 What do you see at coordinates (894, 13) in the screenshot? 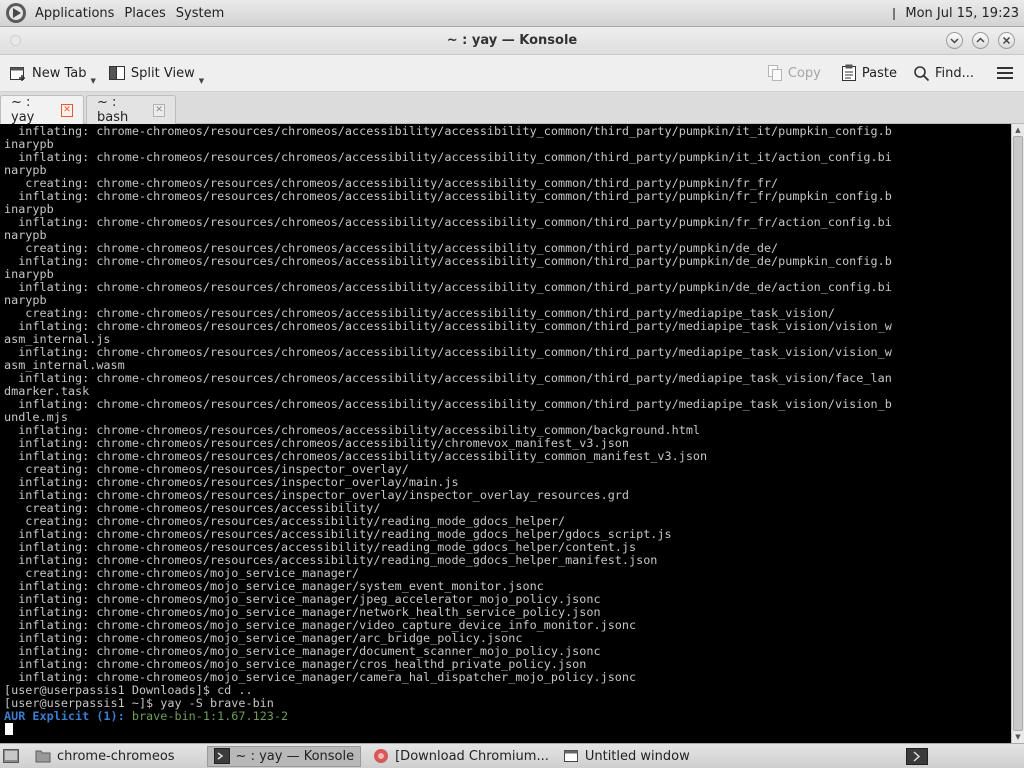
I see `separator-icon` at bounding box center [894, 13].